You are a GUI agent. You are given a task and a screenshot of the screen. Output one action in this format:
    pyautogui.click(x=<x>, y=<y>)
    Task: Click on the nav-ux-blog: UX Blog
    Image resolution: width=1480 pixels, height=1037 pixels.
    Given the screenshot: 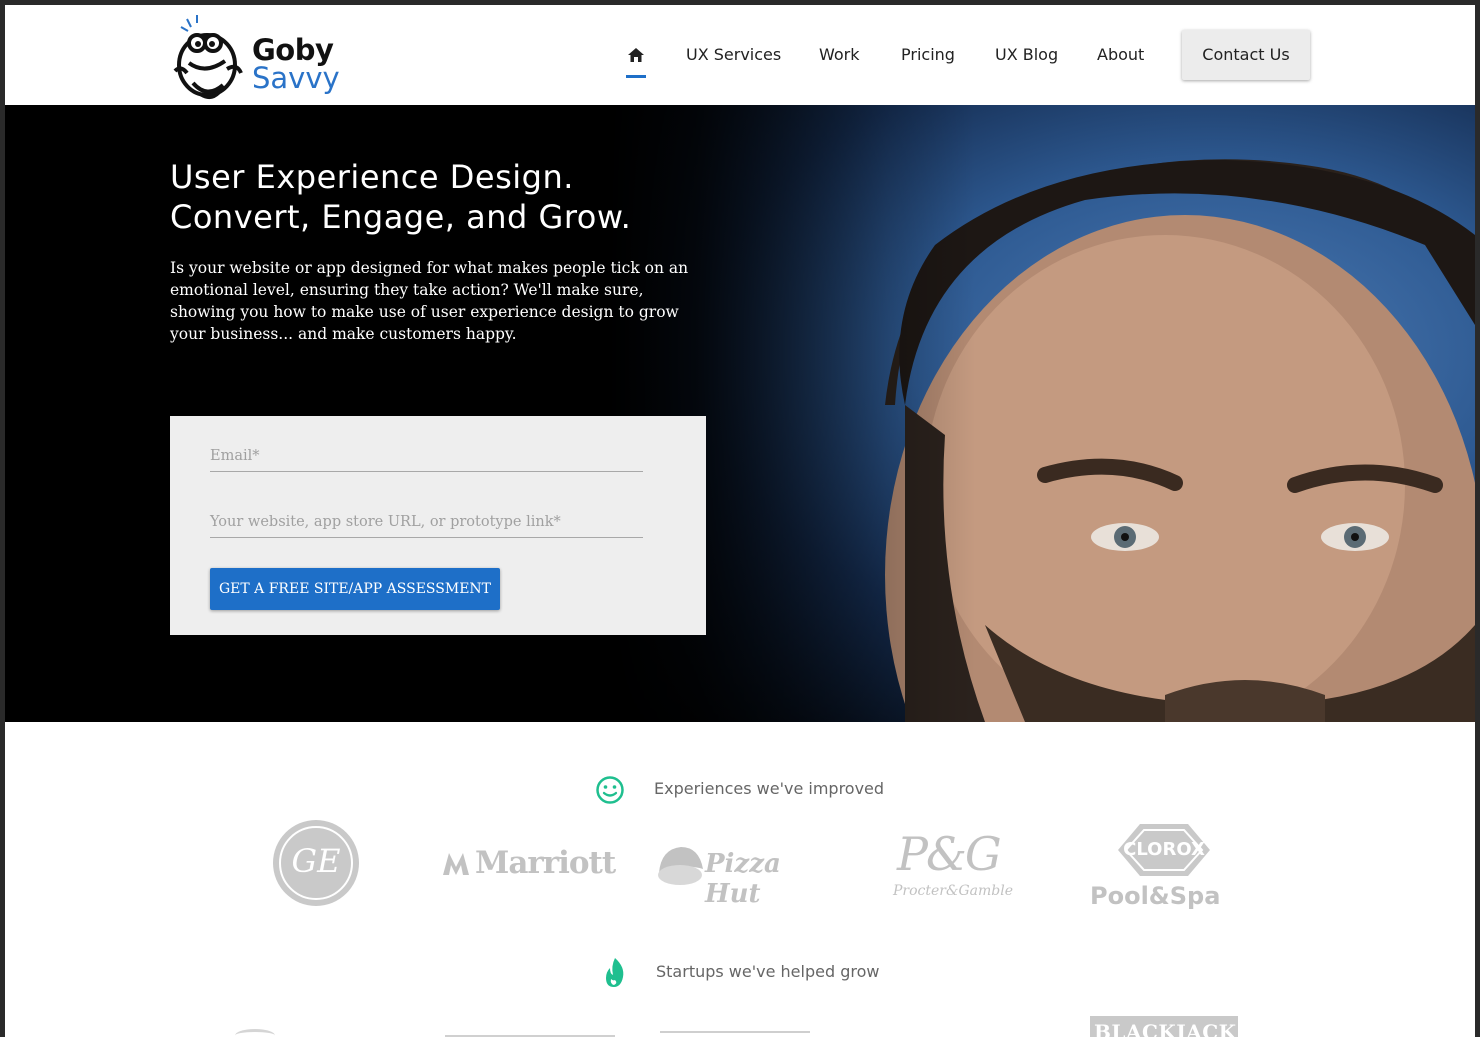 What is the action you would take?
    pyautogui.click(x=1026, y=54)
    